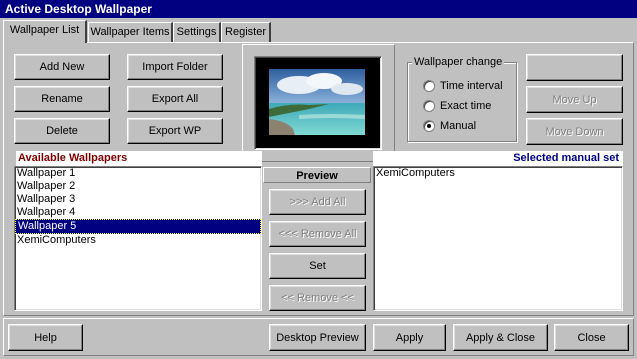  What do you see at coordinates (45, 337) in the screenshot?
I see `help-button: Help` at bounding box center [45, 337].